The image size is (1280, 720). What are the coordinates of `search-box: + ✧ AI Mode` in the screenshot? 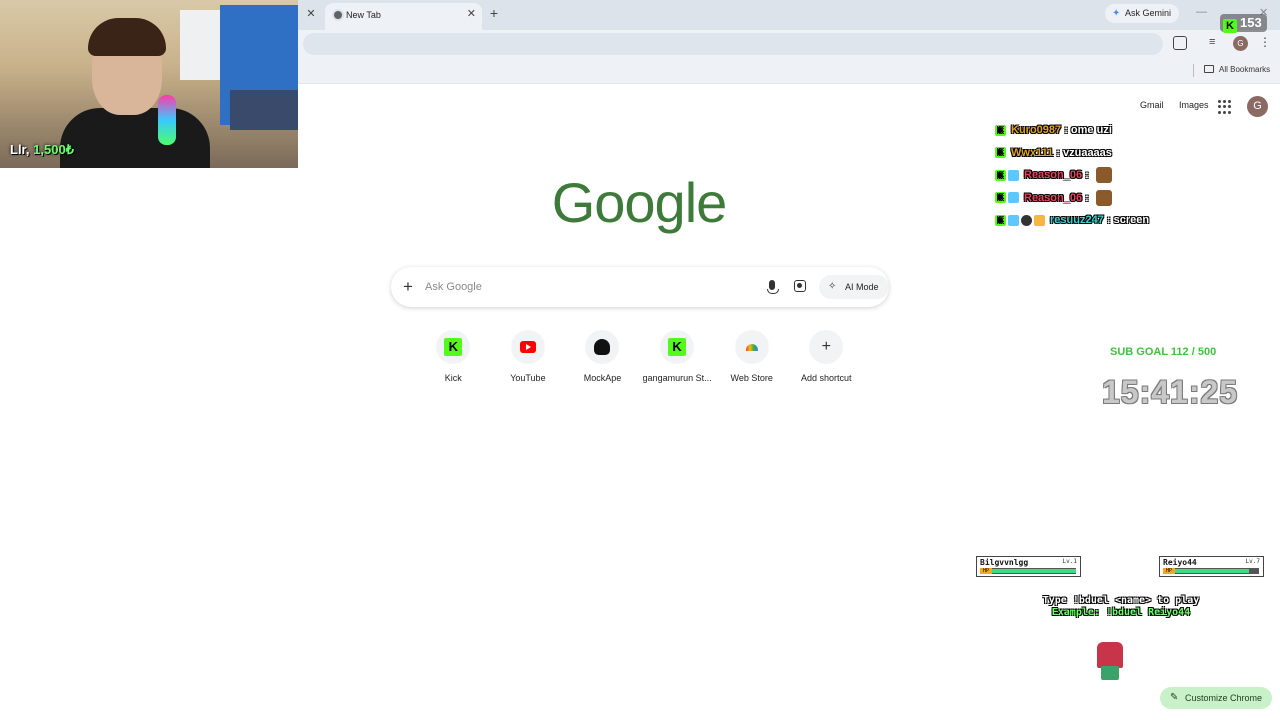 It's located at (640, 287).